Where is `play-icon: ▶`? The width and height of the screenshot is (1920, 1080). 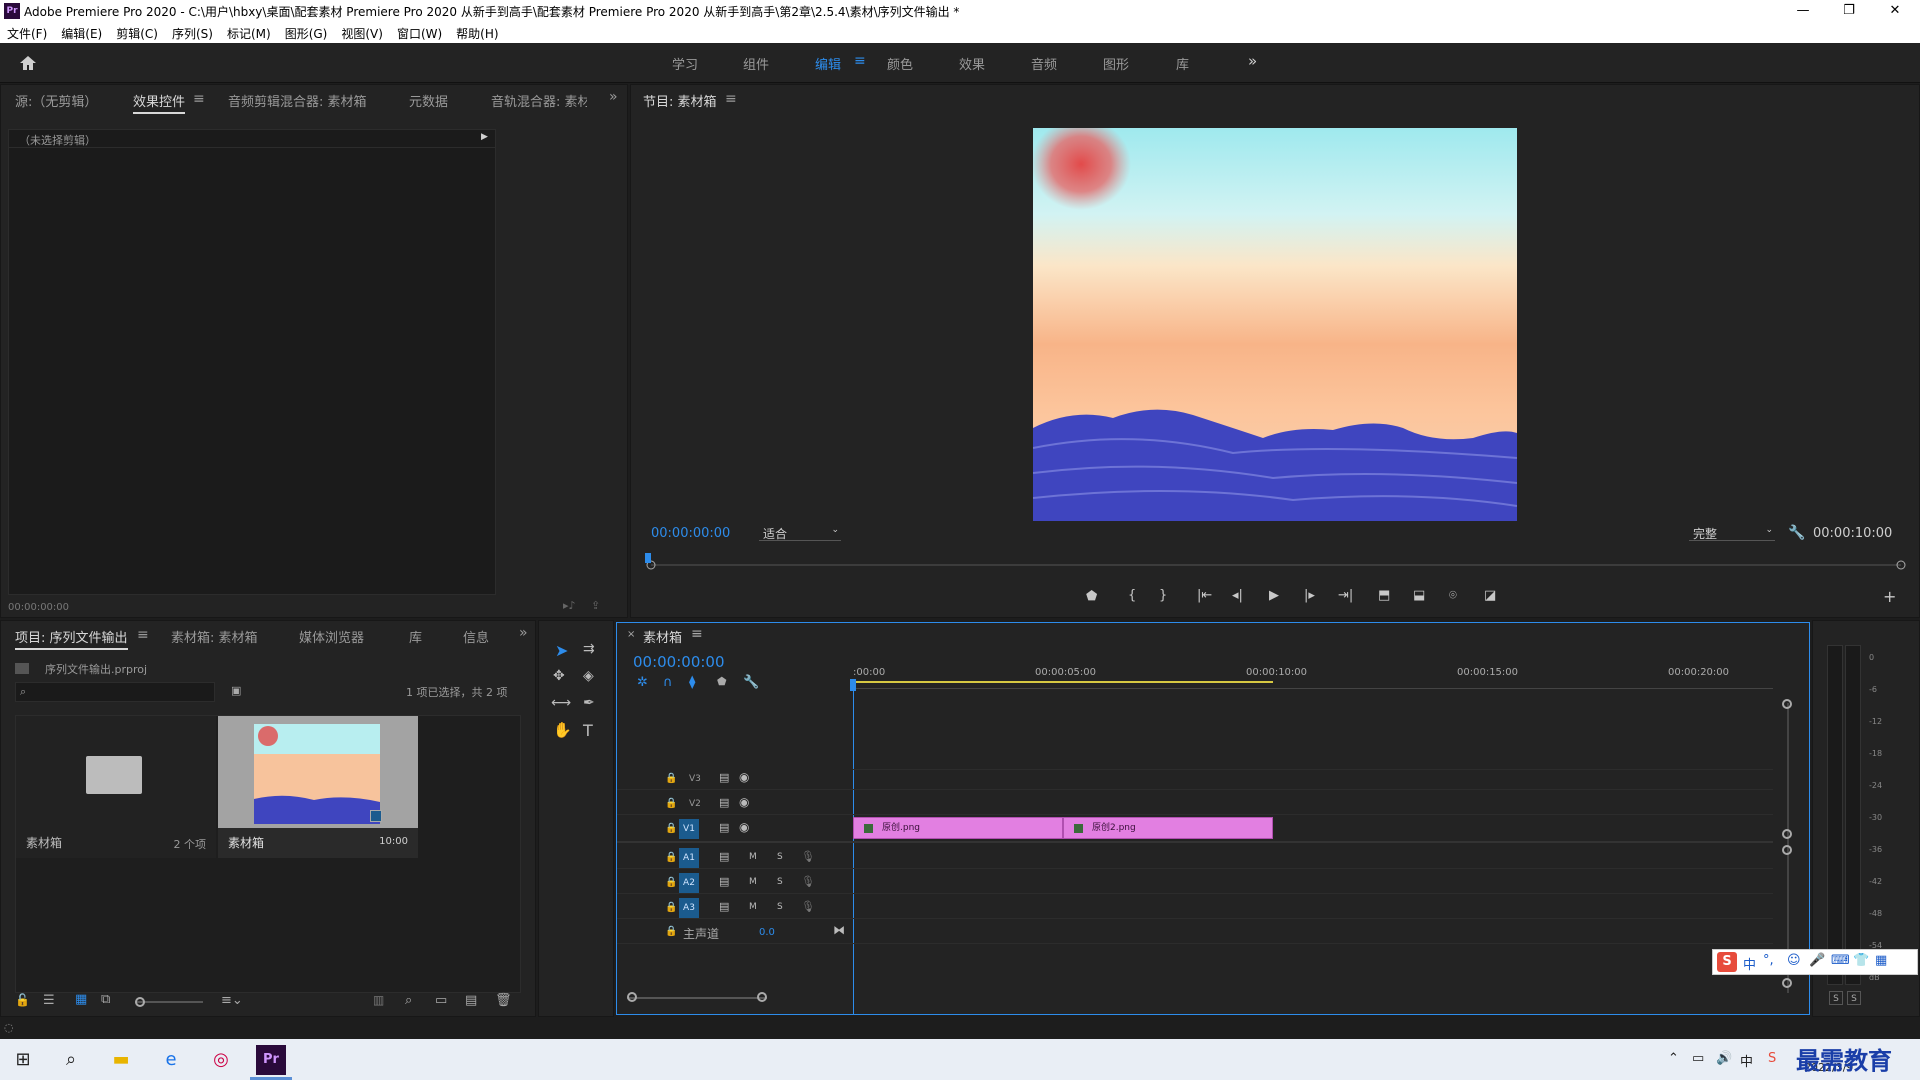
play-icon: ▶ is located at coordinates (1274, 595).